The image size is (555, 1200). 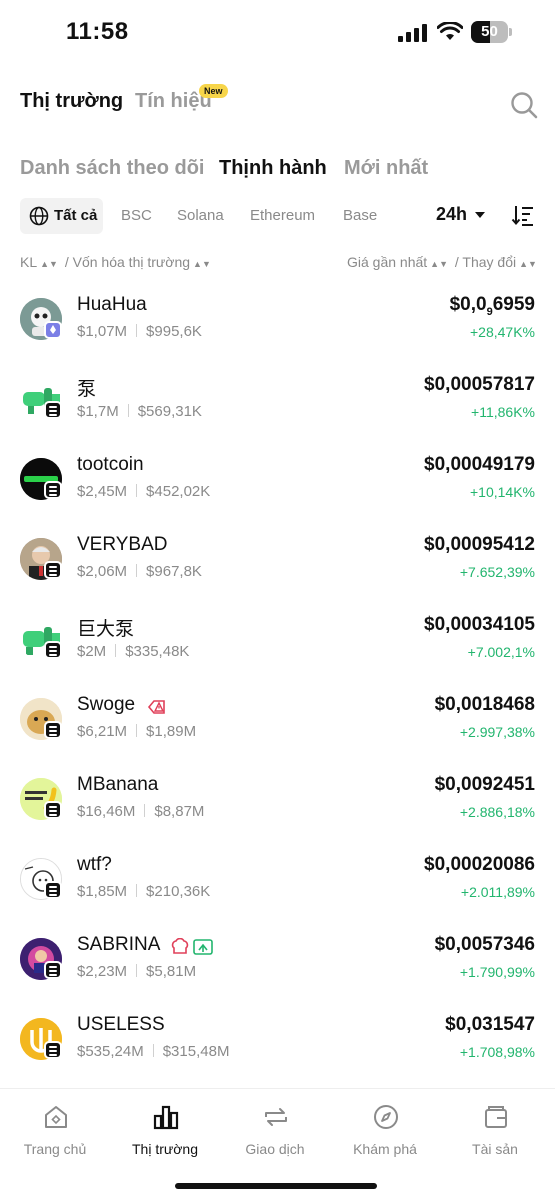 I want to click on nav-trade: Giao dịch, so click(x=275, y=1133).